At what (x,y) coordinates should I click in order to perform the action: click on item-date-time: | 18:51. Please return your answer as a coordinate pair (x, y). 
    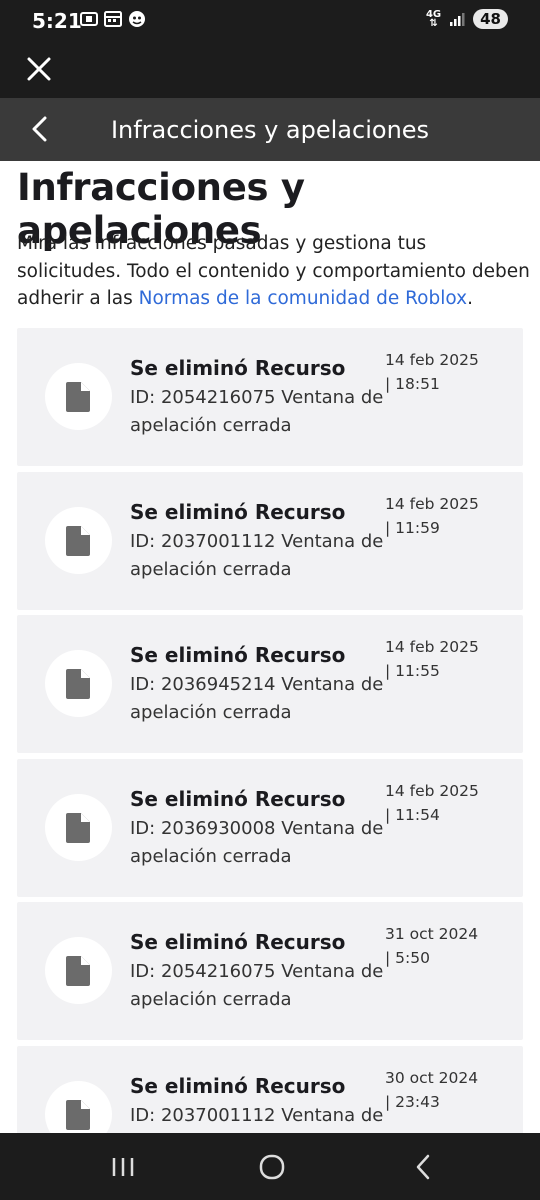
    Looking at the image, I should click on (412, 384).